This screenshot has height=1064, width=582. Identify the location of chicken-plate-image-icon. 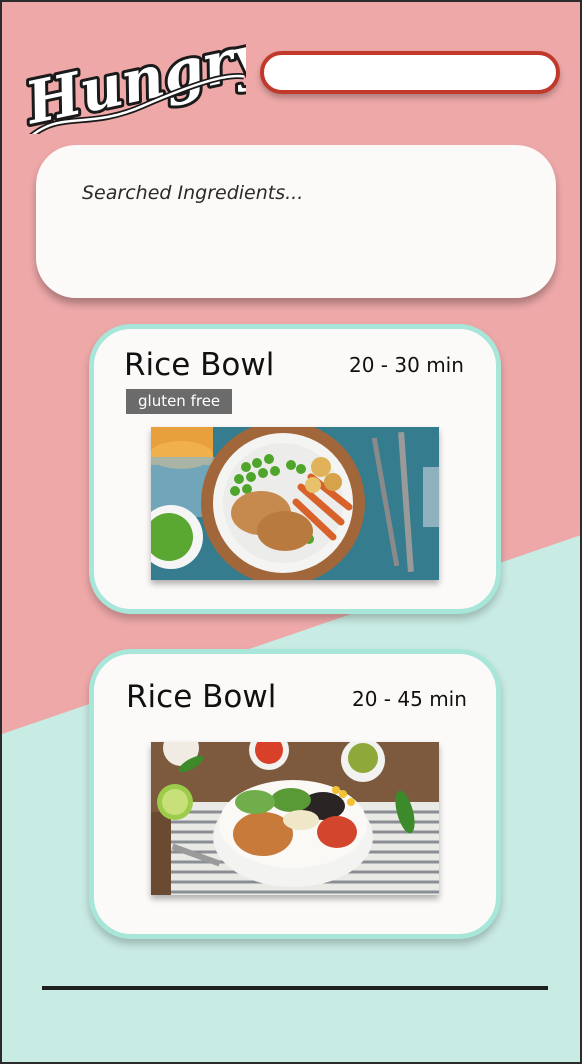
(295, 503).